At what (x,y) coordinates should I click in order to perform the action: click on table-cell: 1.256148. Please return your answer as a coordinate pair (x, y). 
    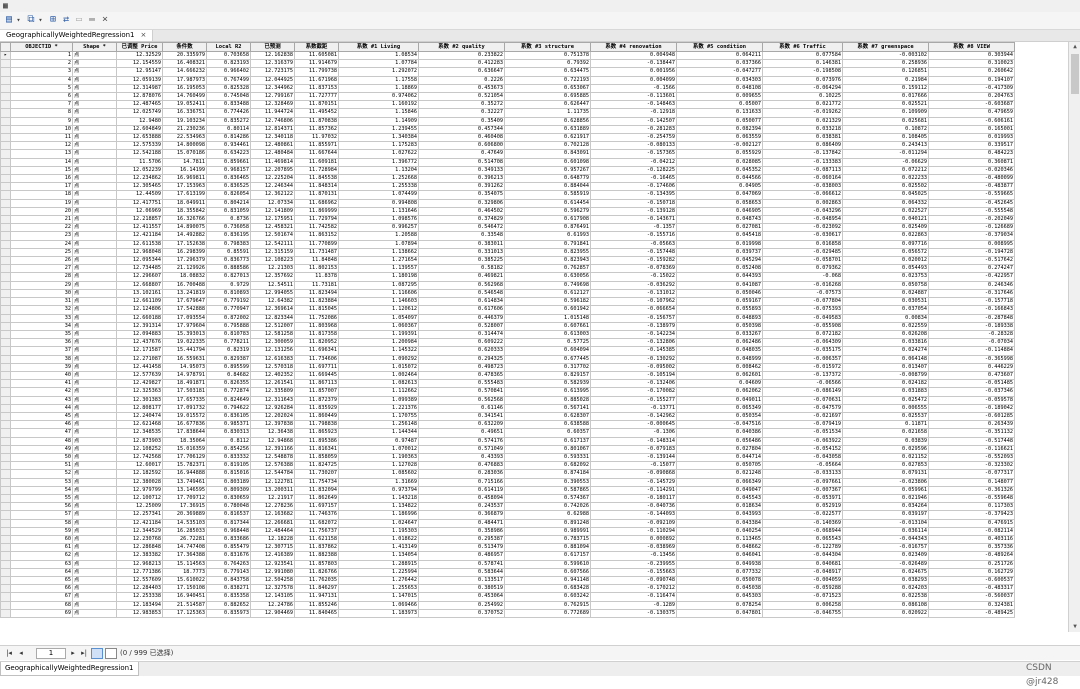
    Looking at the image, I should click on (378, 425).